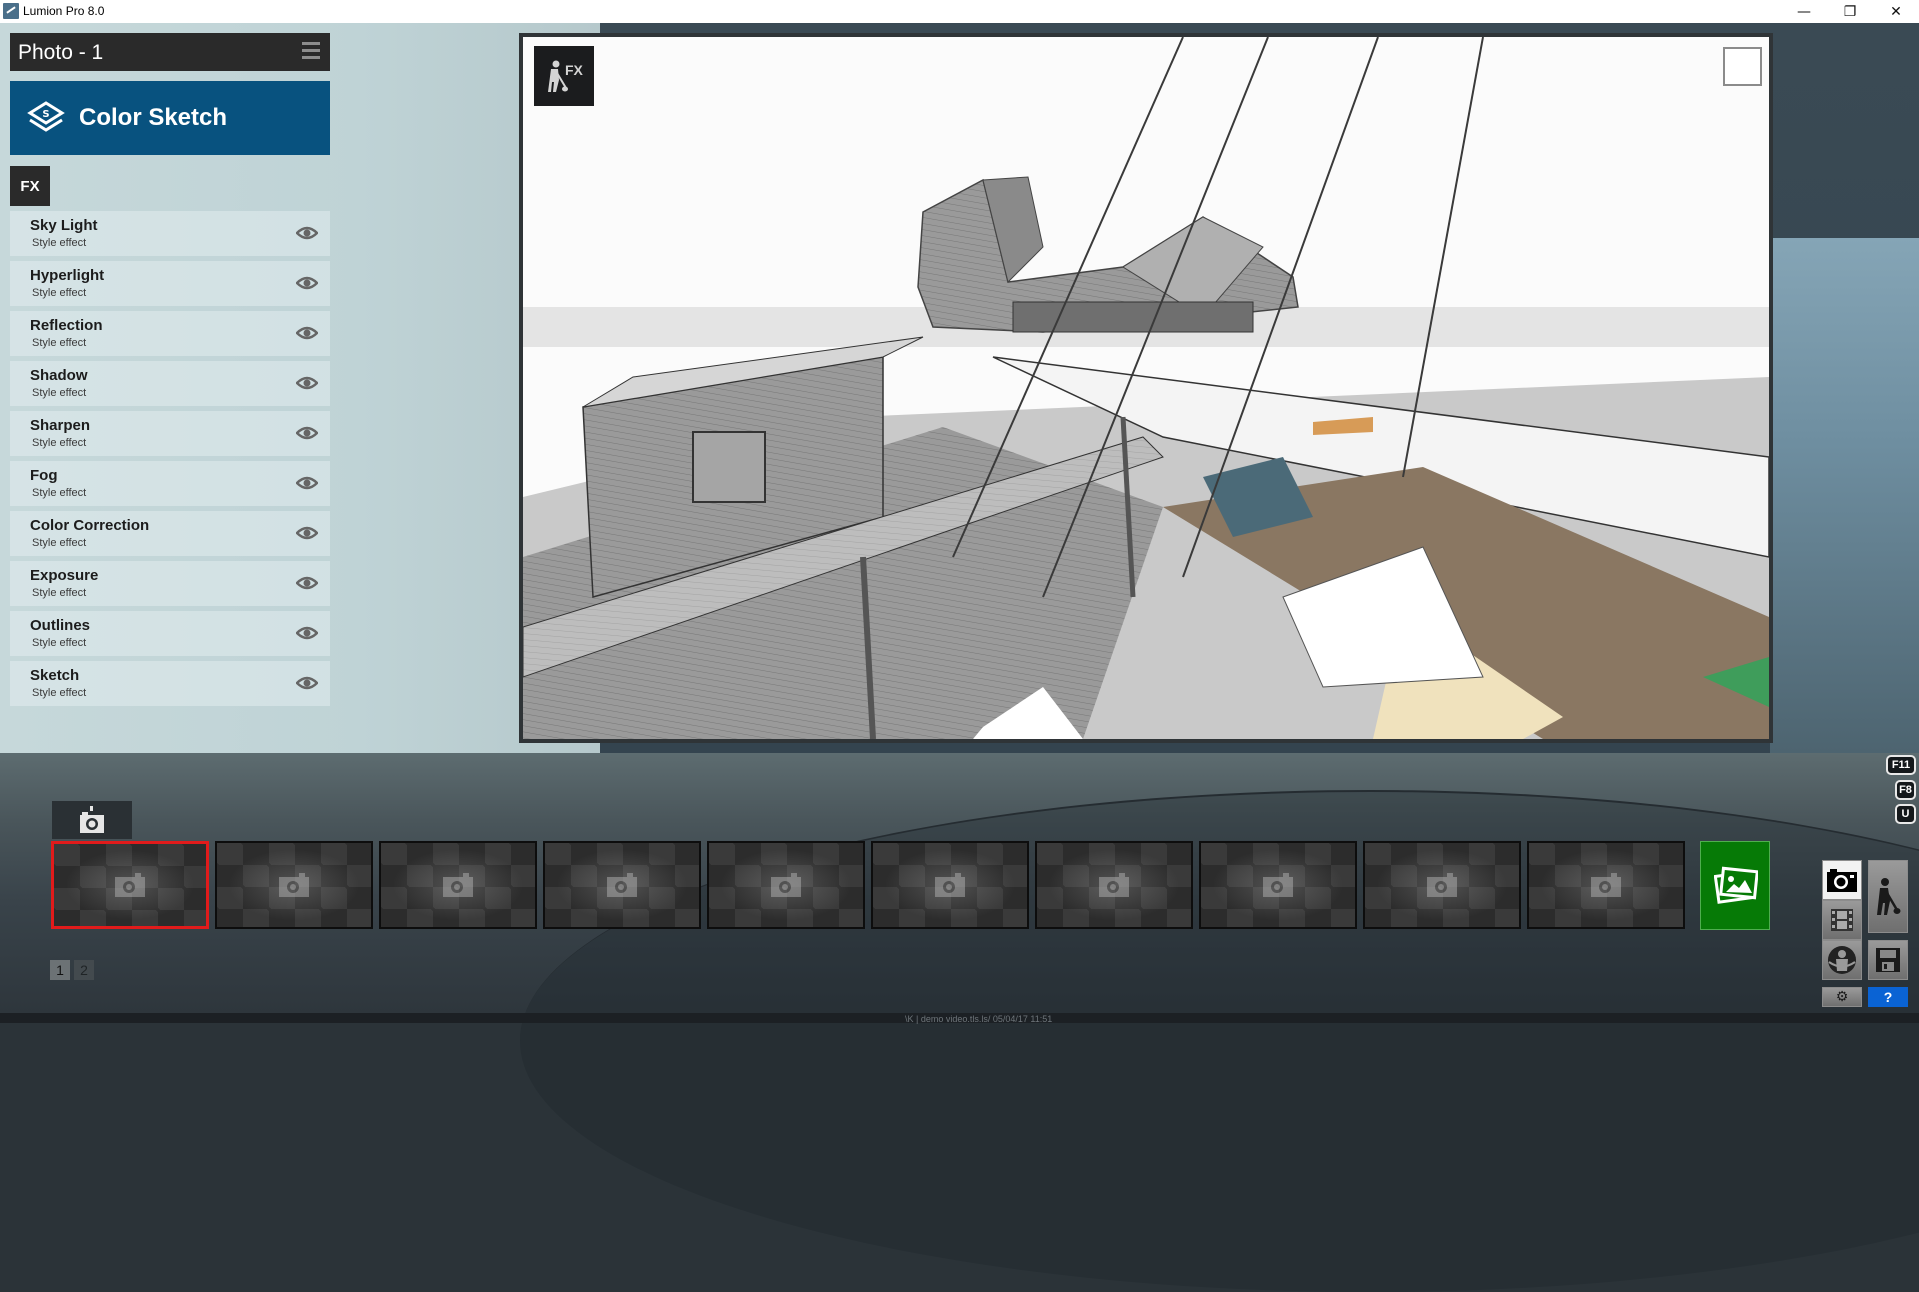 This screenshot has width=1919, height=1292. I want to click on photo-title: Photo - 1, so click(61, 52).